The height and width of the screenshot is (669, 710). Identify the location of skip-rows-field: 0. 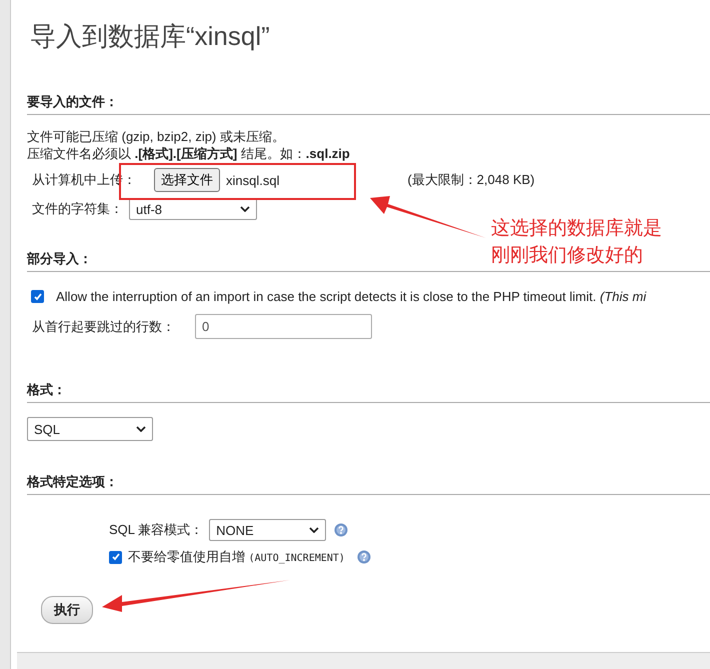
(283, 326).